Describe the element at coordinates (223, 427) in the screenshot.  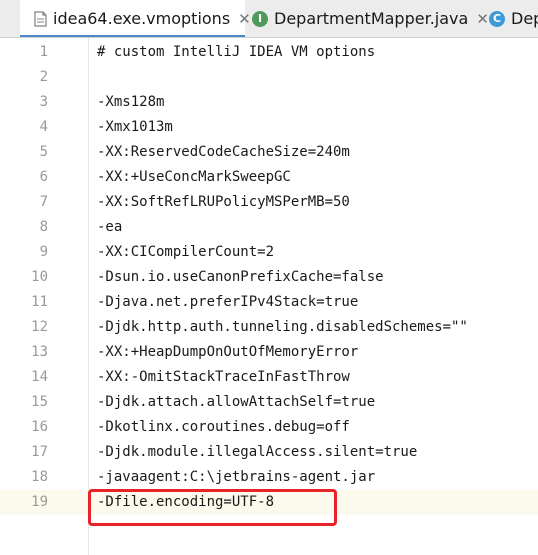
I see `code-text: -Dkotlinx.coroutines.debug=off` at that location.